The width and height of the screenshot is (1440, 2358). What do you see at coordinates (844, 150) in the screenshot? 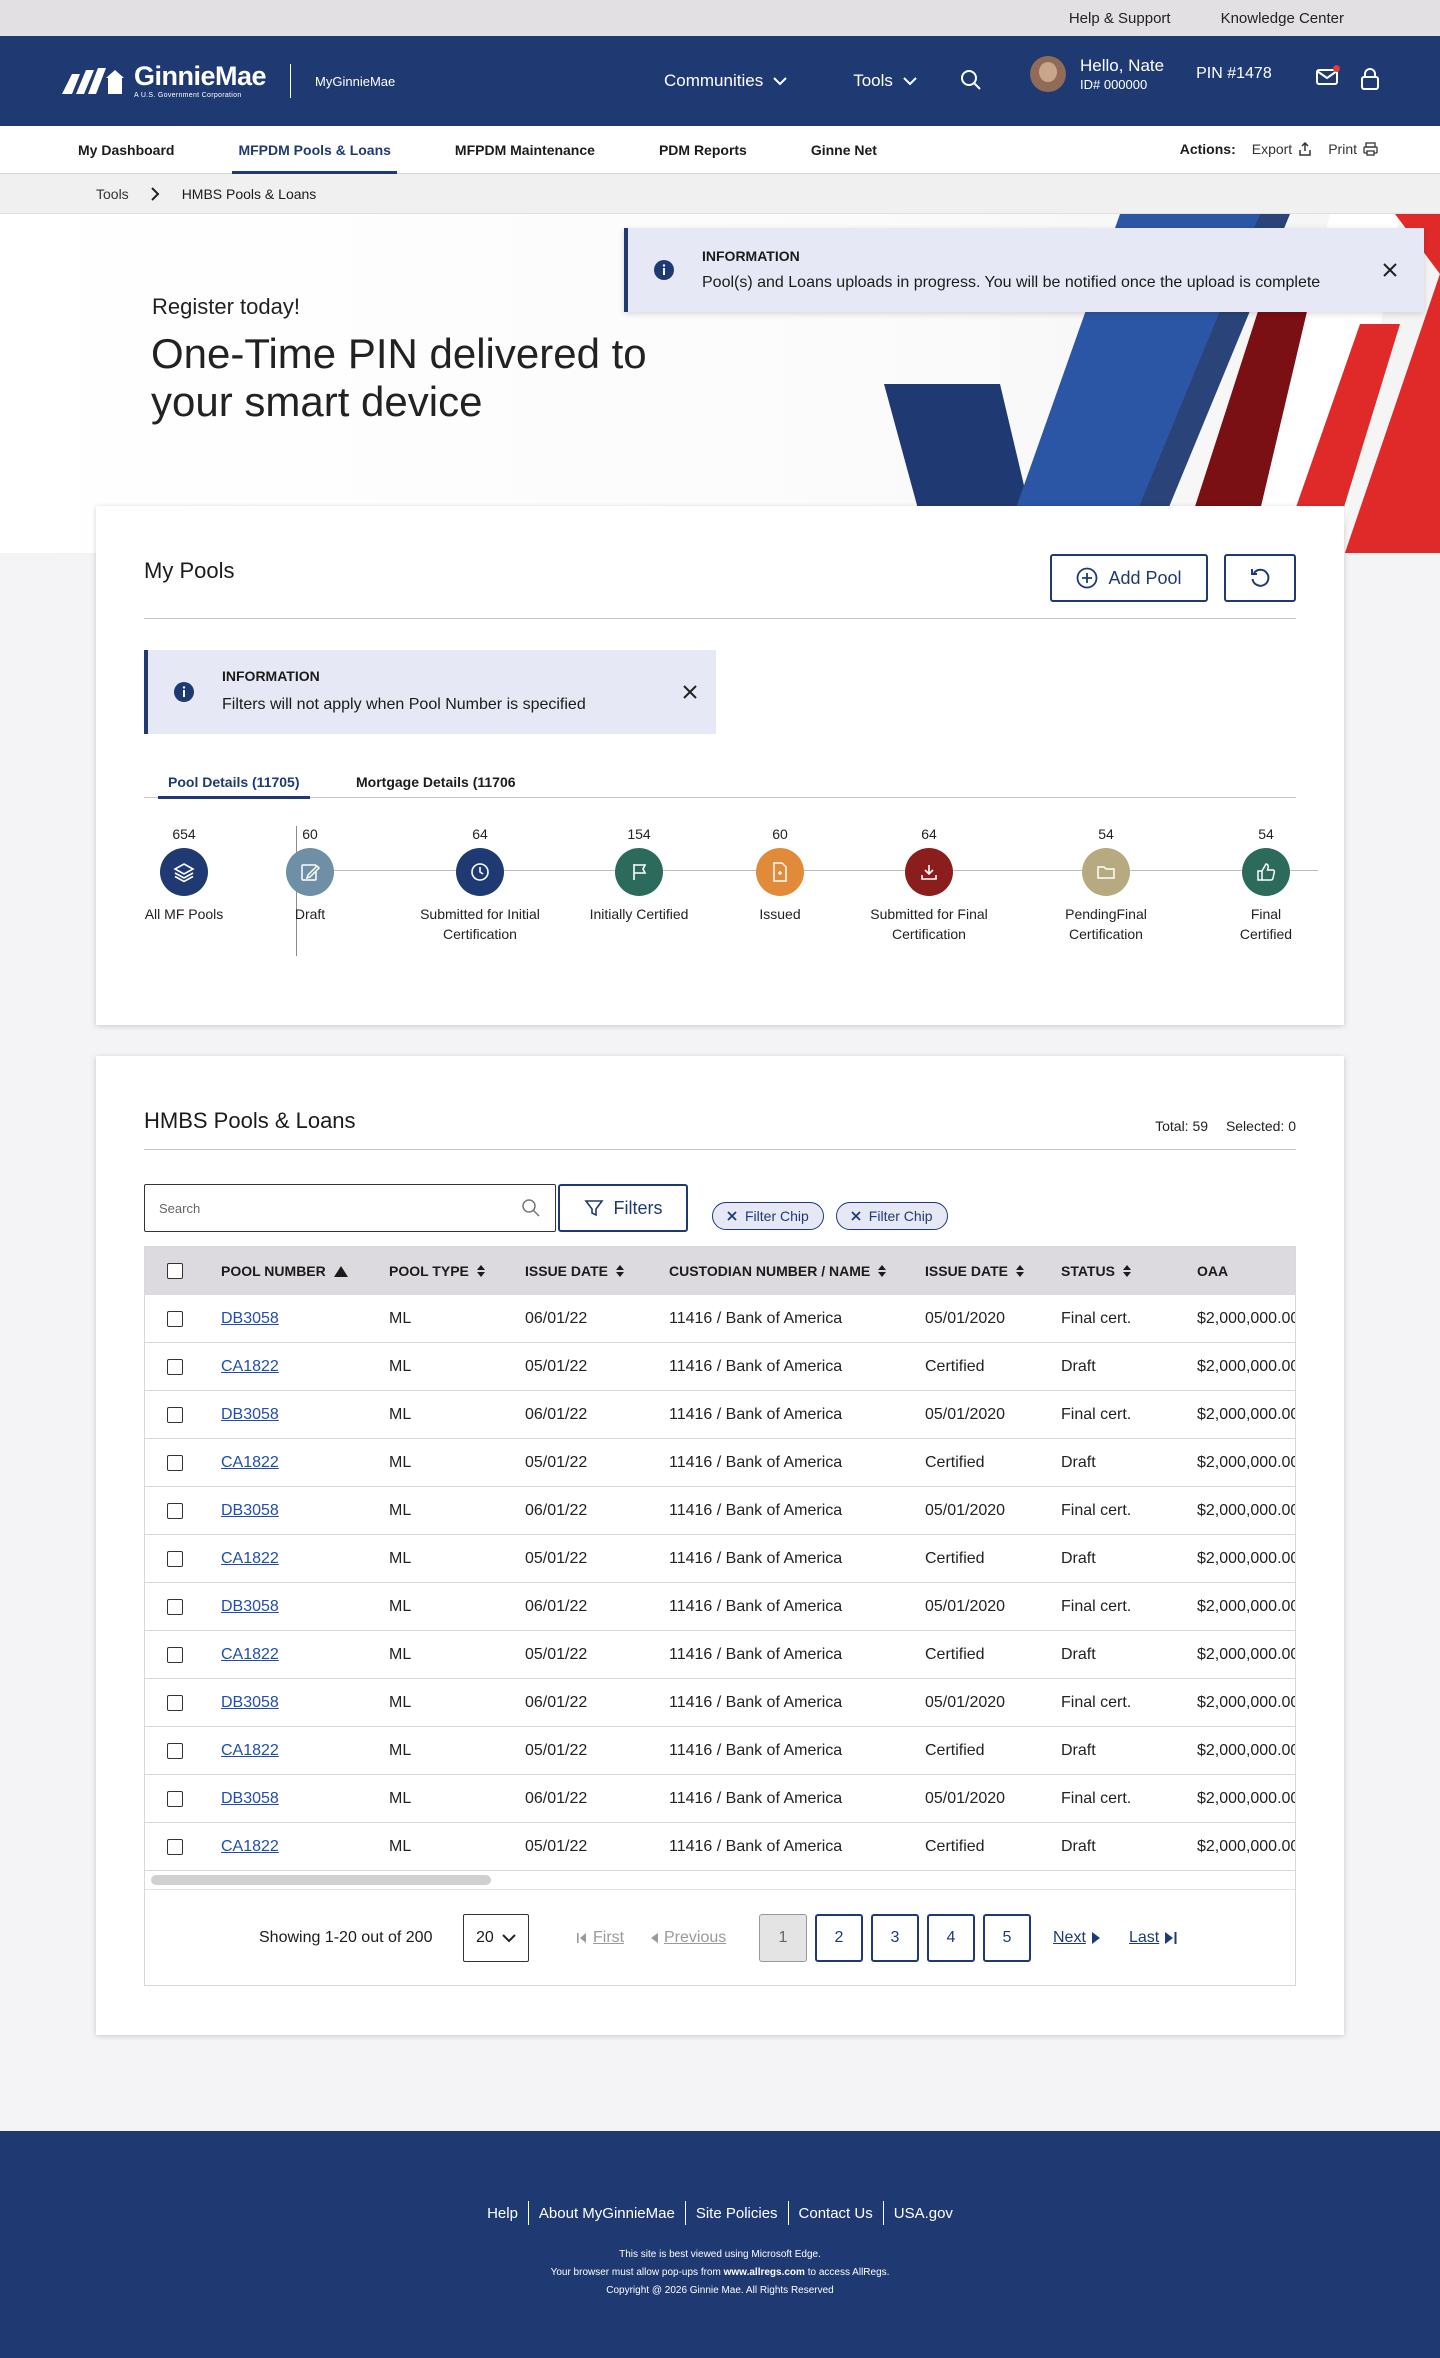
I see `tab-ginne-net: Ginne Net` at bounding box center [844, 150].